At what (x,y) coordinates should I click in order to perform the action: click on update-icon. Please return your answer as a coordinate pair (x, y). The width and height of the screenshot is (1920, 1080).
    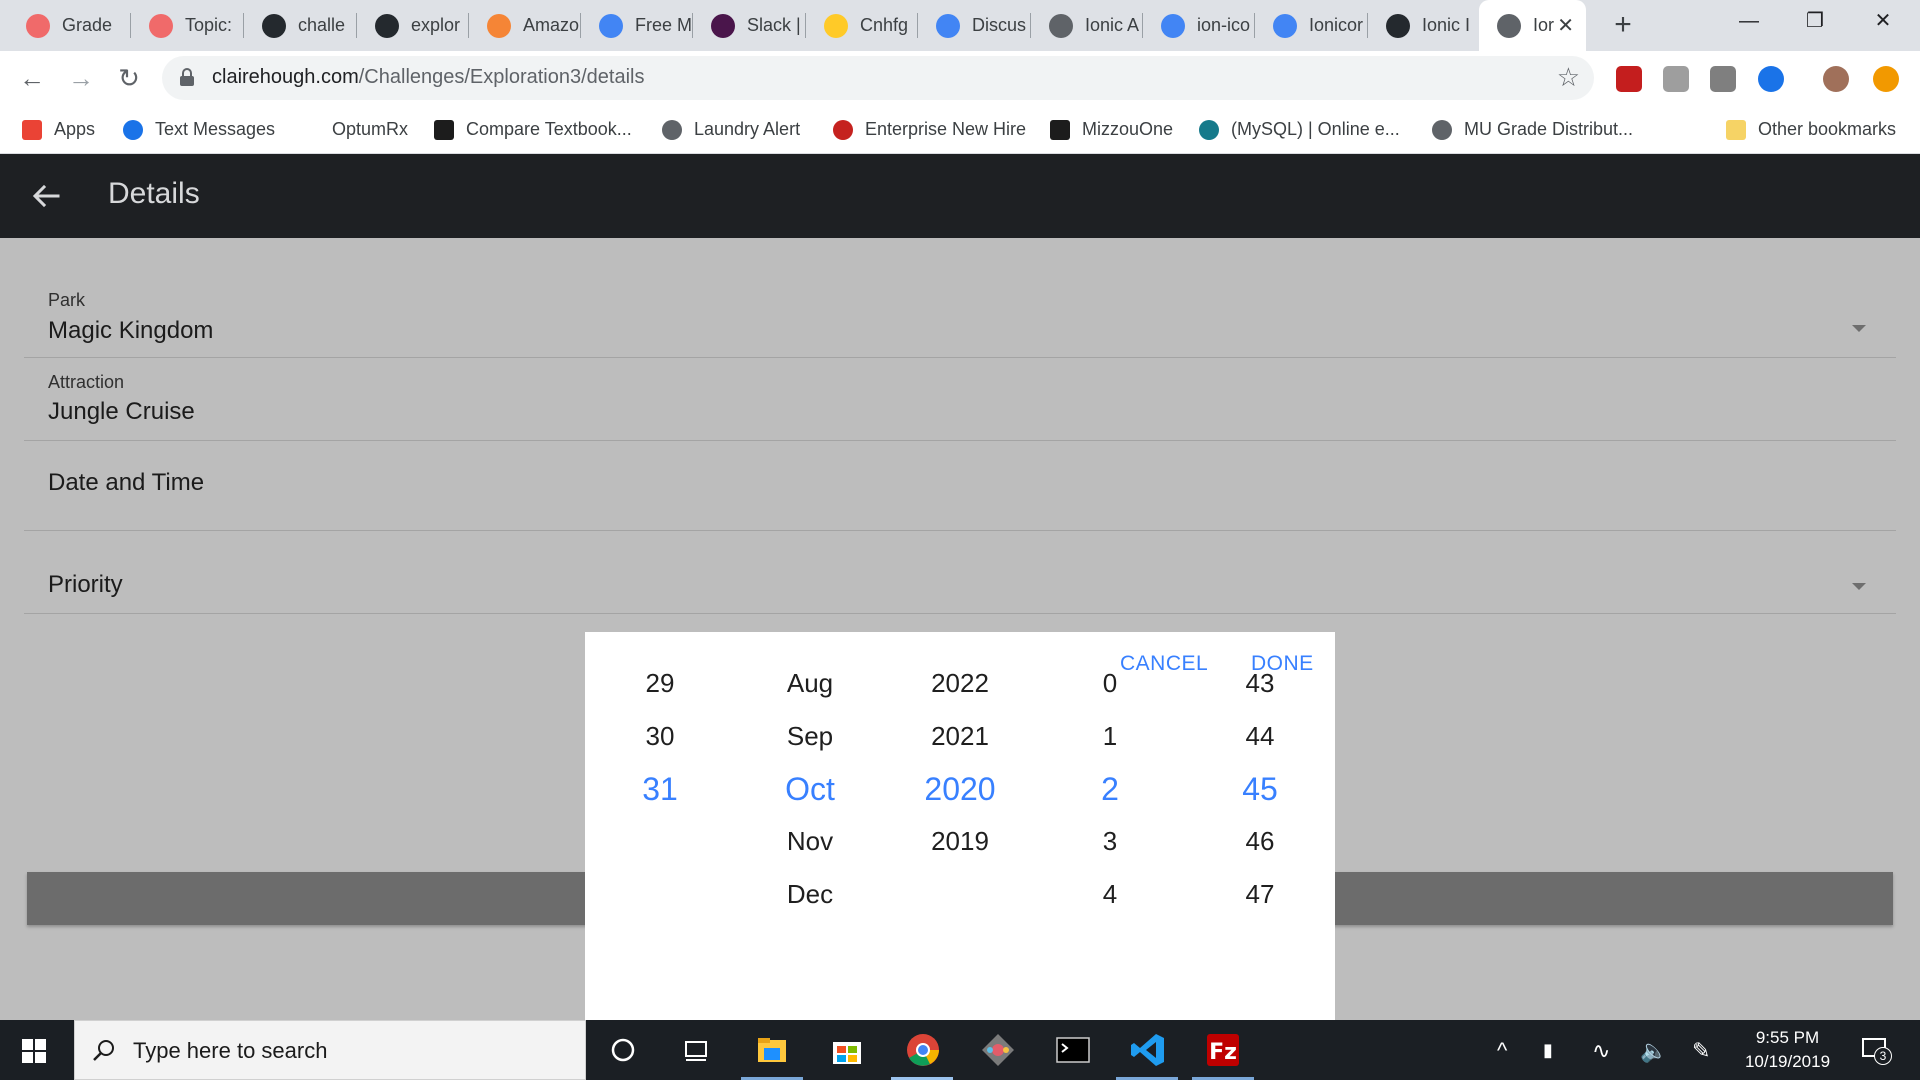
    Looking at the image, I should click on (1886, 79).